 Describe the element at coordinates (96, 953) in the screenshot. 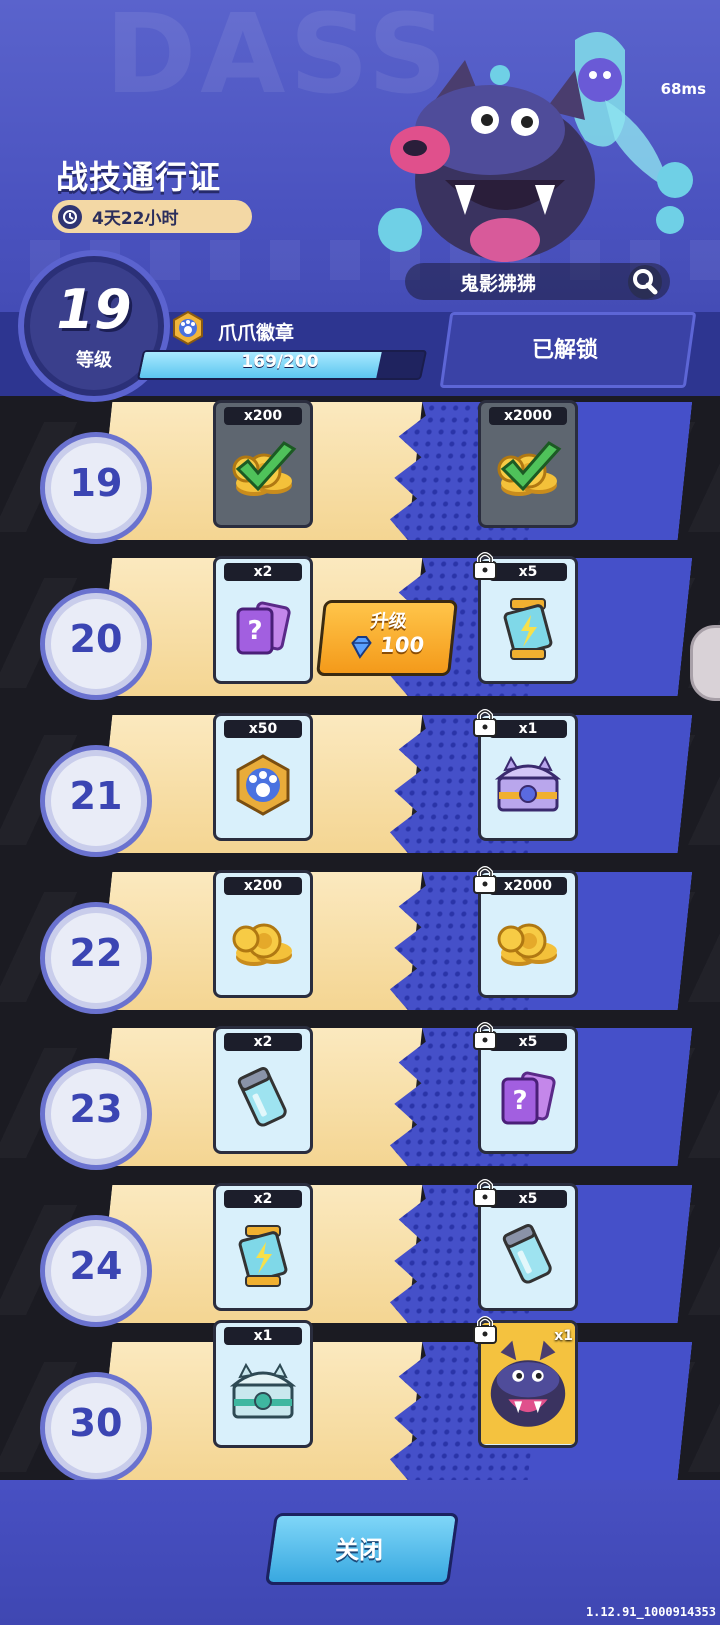

I see `row-level-number: 22` at that location.